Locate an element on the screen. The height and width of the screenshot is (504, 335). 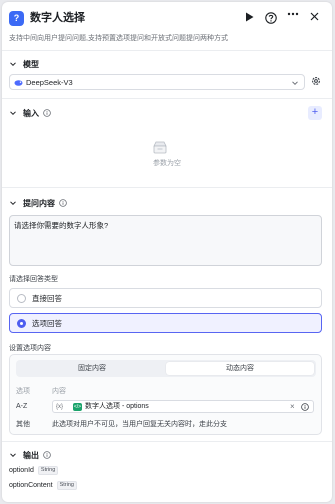
question-section-title: 提问内容 is located at coordinates (39, 203).